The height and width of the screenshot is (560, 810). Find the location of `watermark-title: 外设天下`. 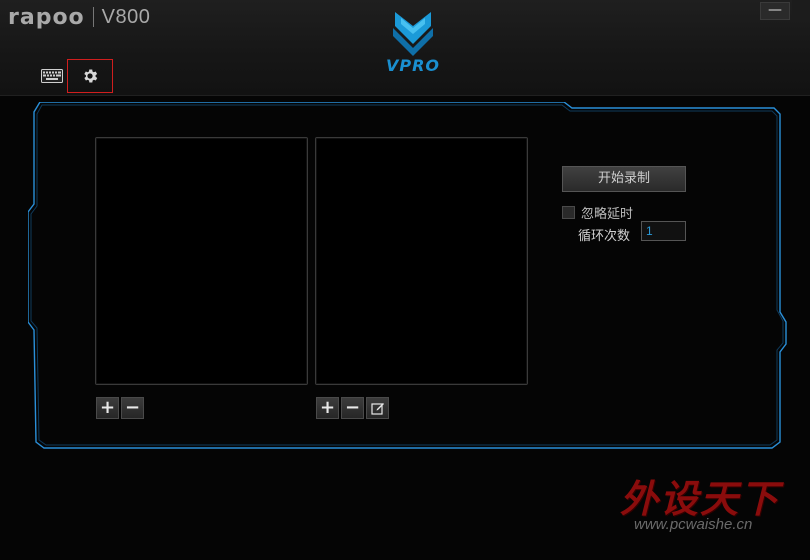

watermark-title: 外设天下 is located at coordinates (700, 498).